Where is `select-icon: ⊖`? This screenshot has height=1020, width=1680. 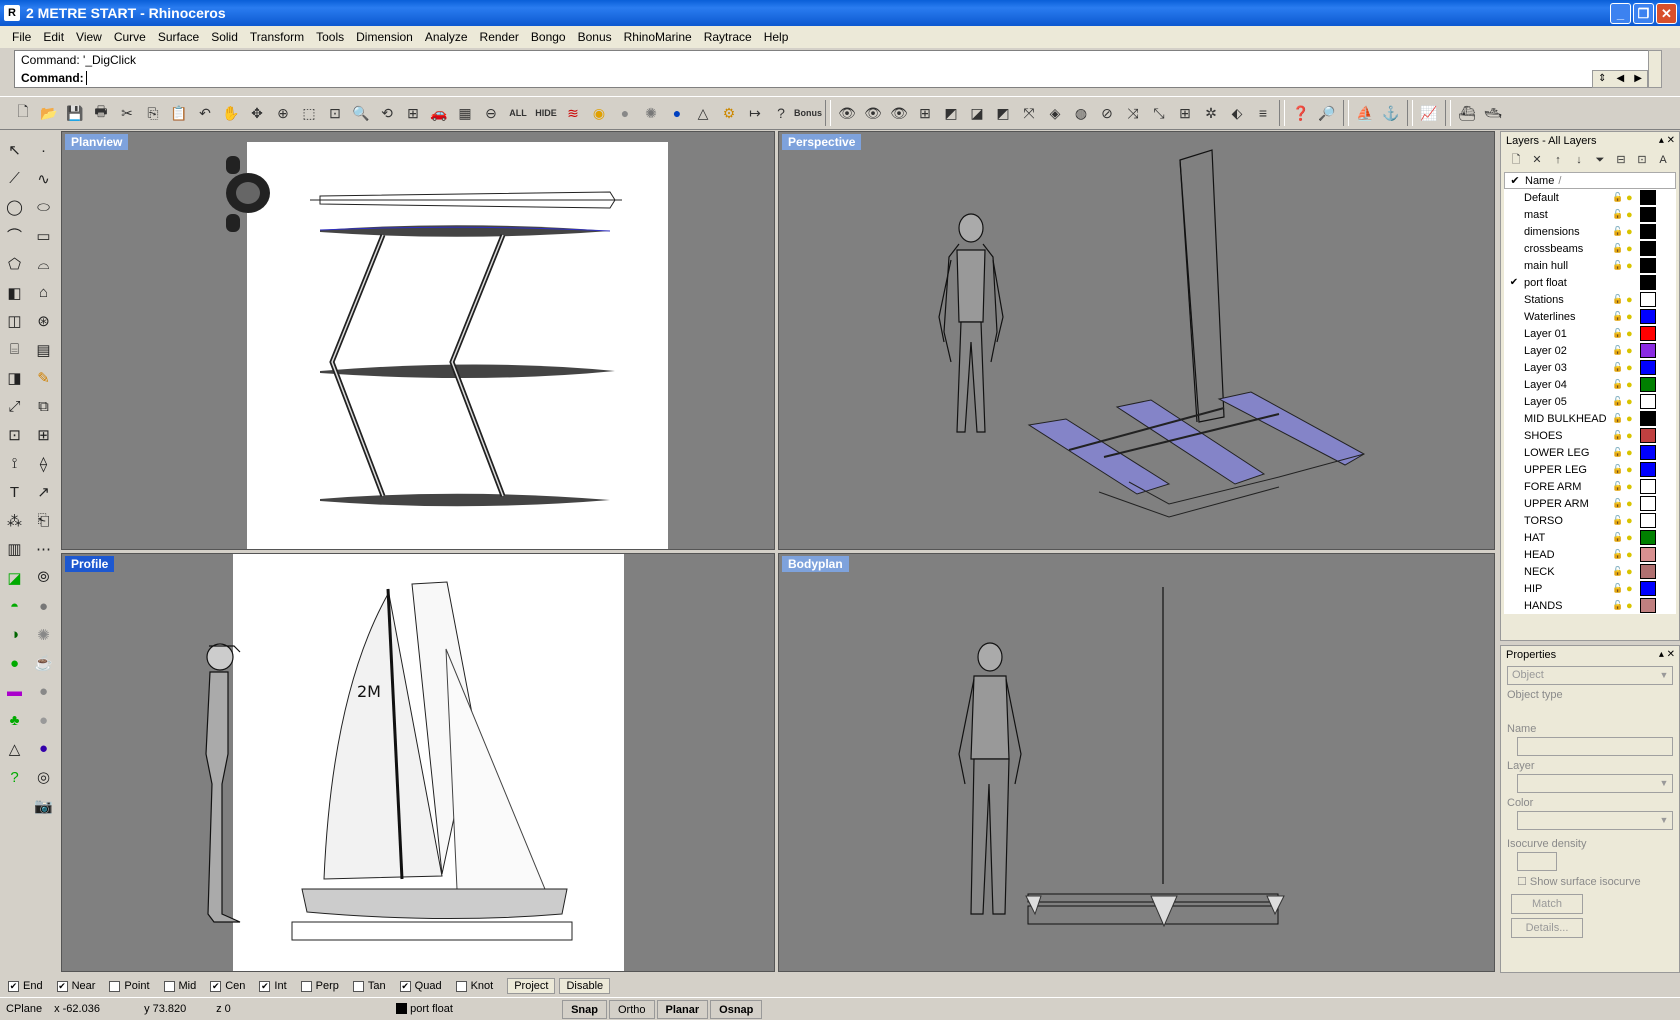 select-icon: ⊖ is located at coordinates (491, 113).